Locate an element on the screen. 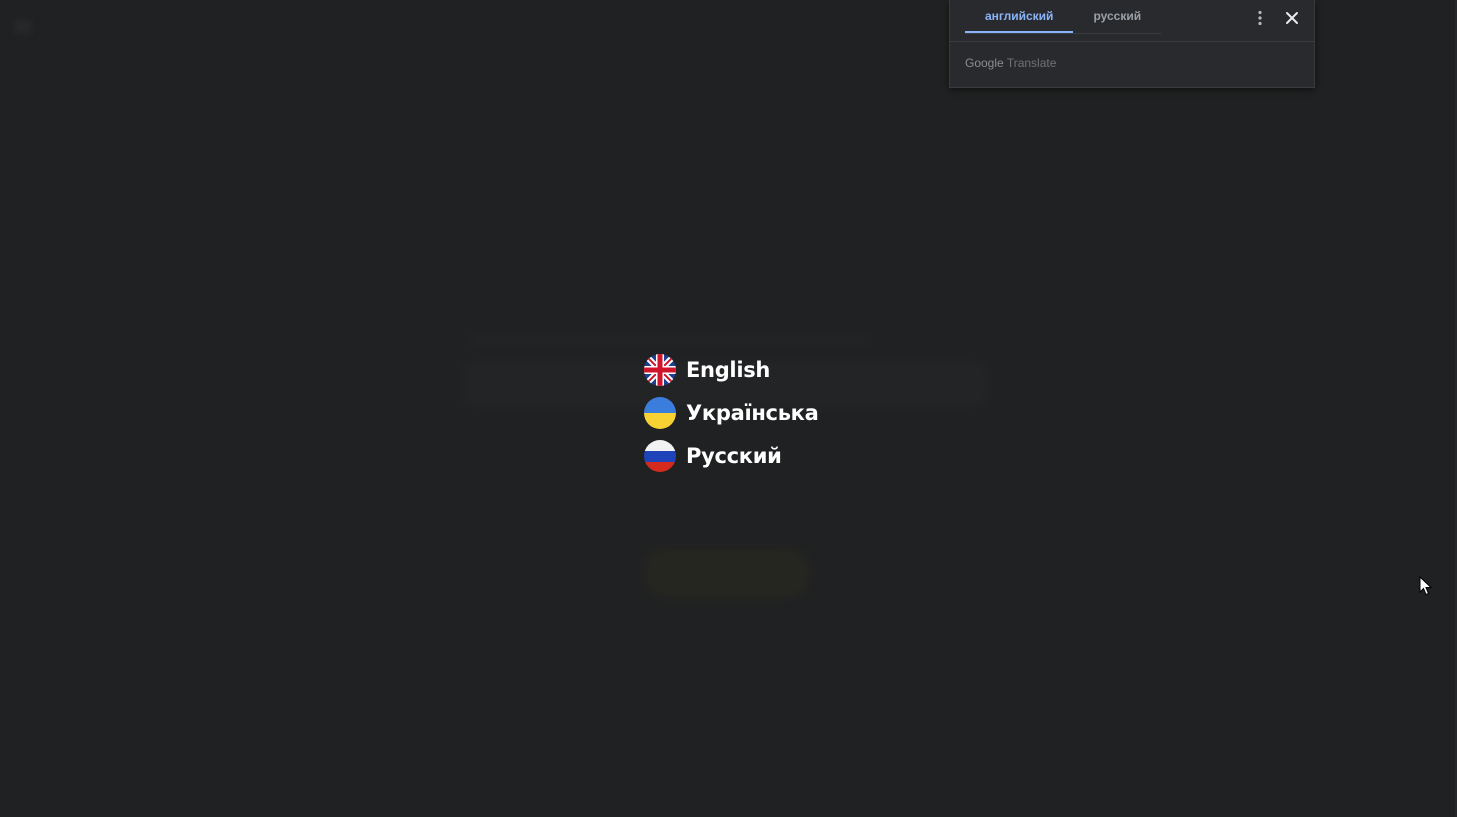  language-label-english: English is located at coordinates (728, 370).